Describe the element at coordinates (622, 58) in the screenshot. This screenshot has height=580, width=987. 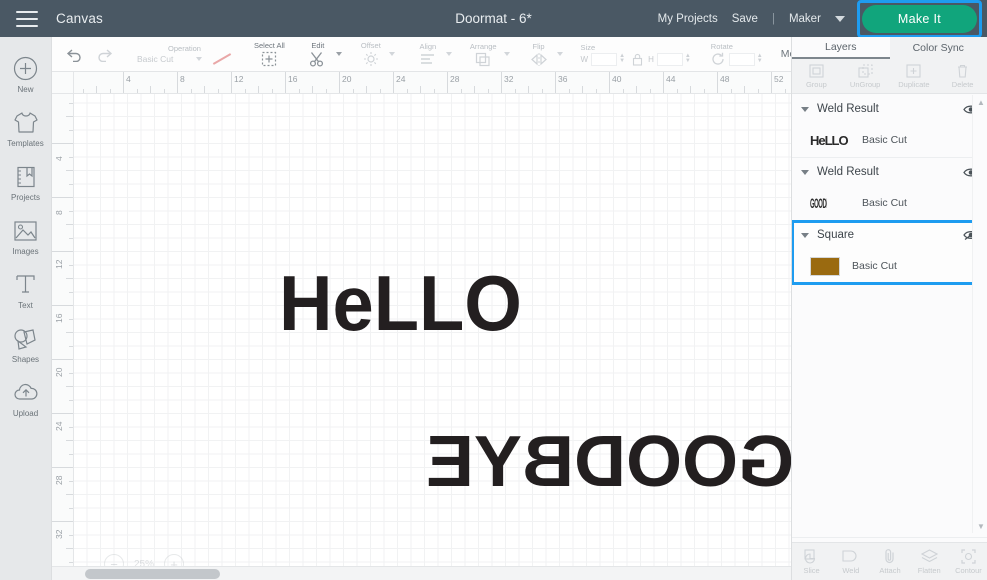
I see `width-stepper: ▲ ▼` at that location.